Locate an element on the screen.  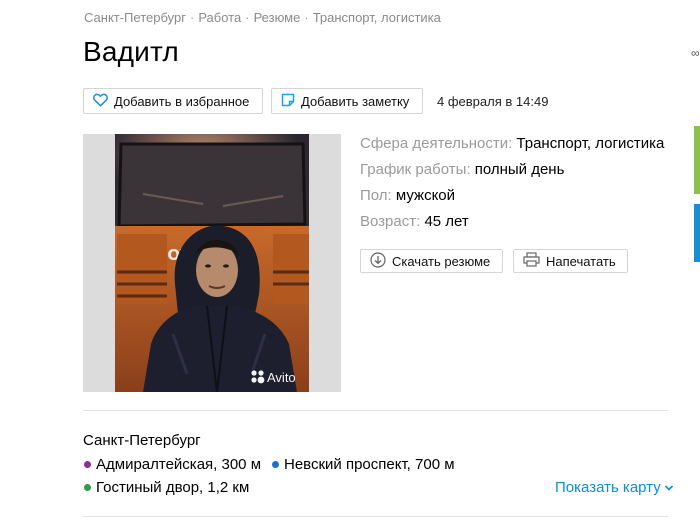
download-resume-button: Скачать резюме is located at coordinates (431, 261).